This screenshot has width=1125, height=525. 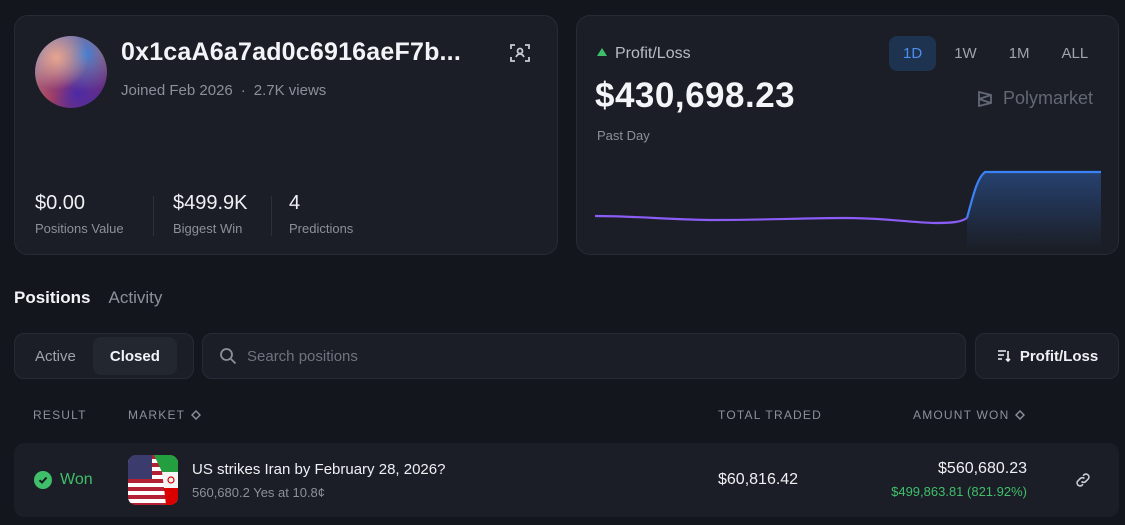 What do you see at coordinates (321, 228) in the screenshot?
I see `stat-label: Predictions` at bounding box center [321, 228].